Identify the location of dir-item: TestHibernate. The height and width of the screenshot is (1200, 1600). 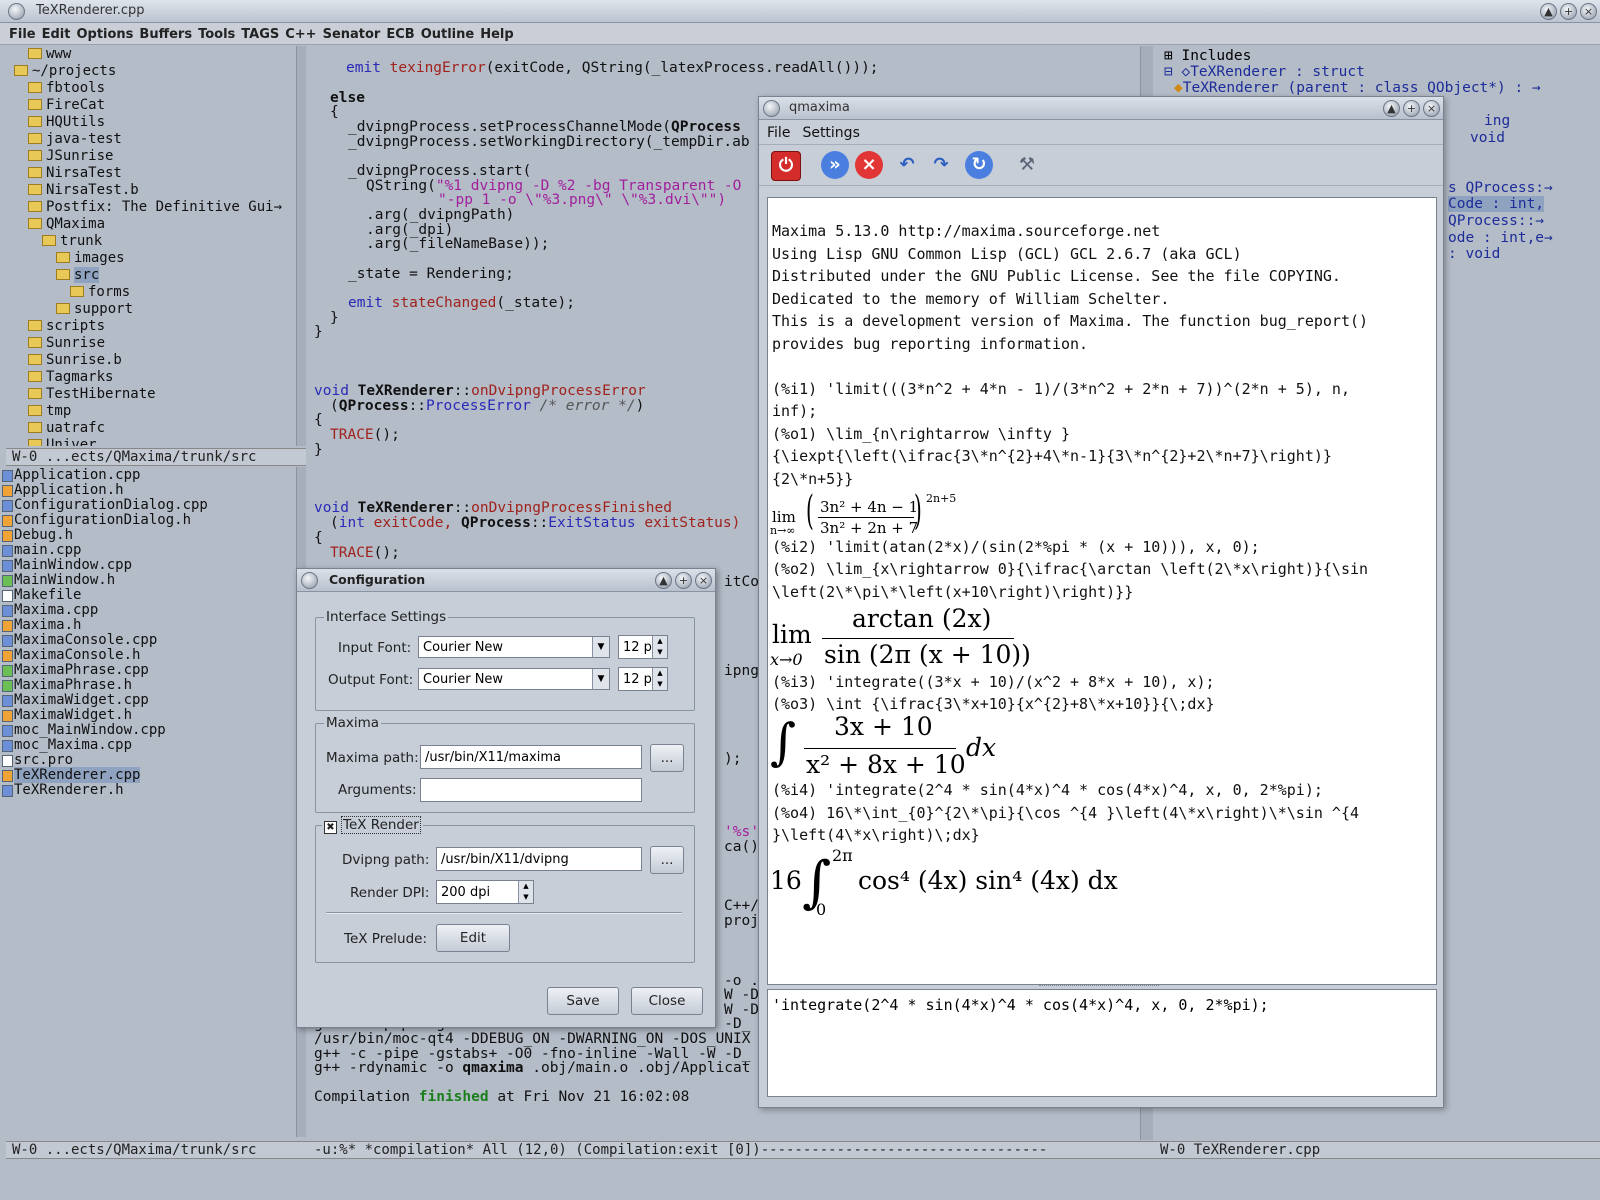
(148, 394).